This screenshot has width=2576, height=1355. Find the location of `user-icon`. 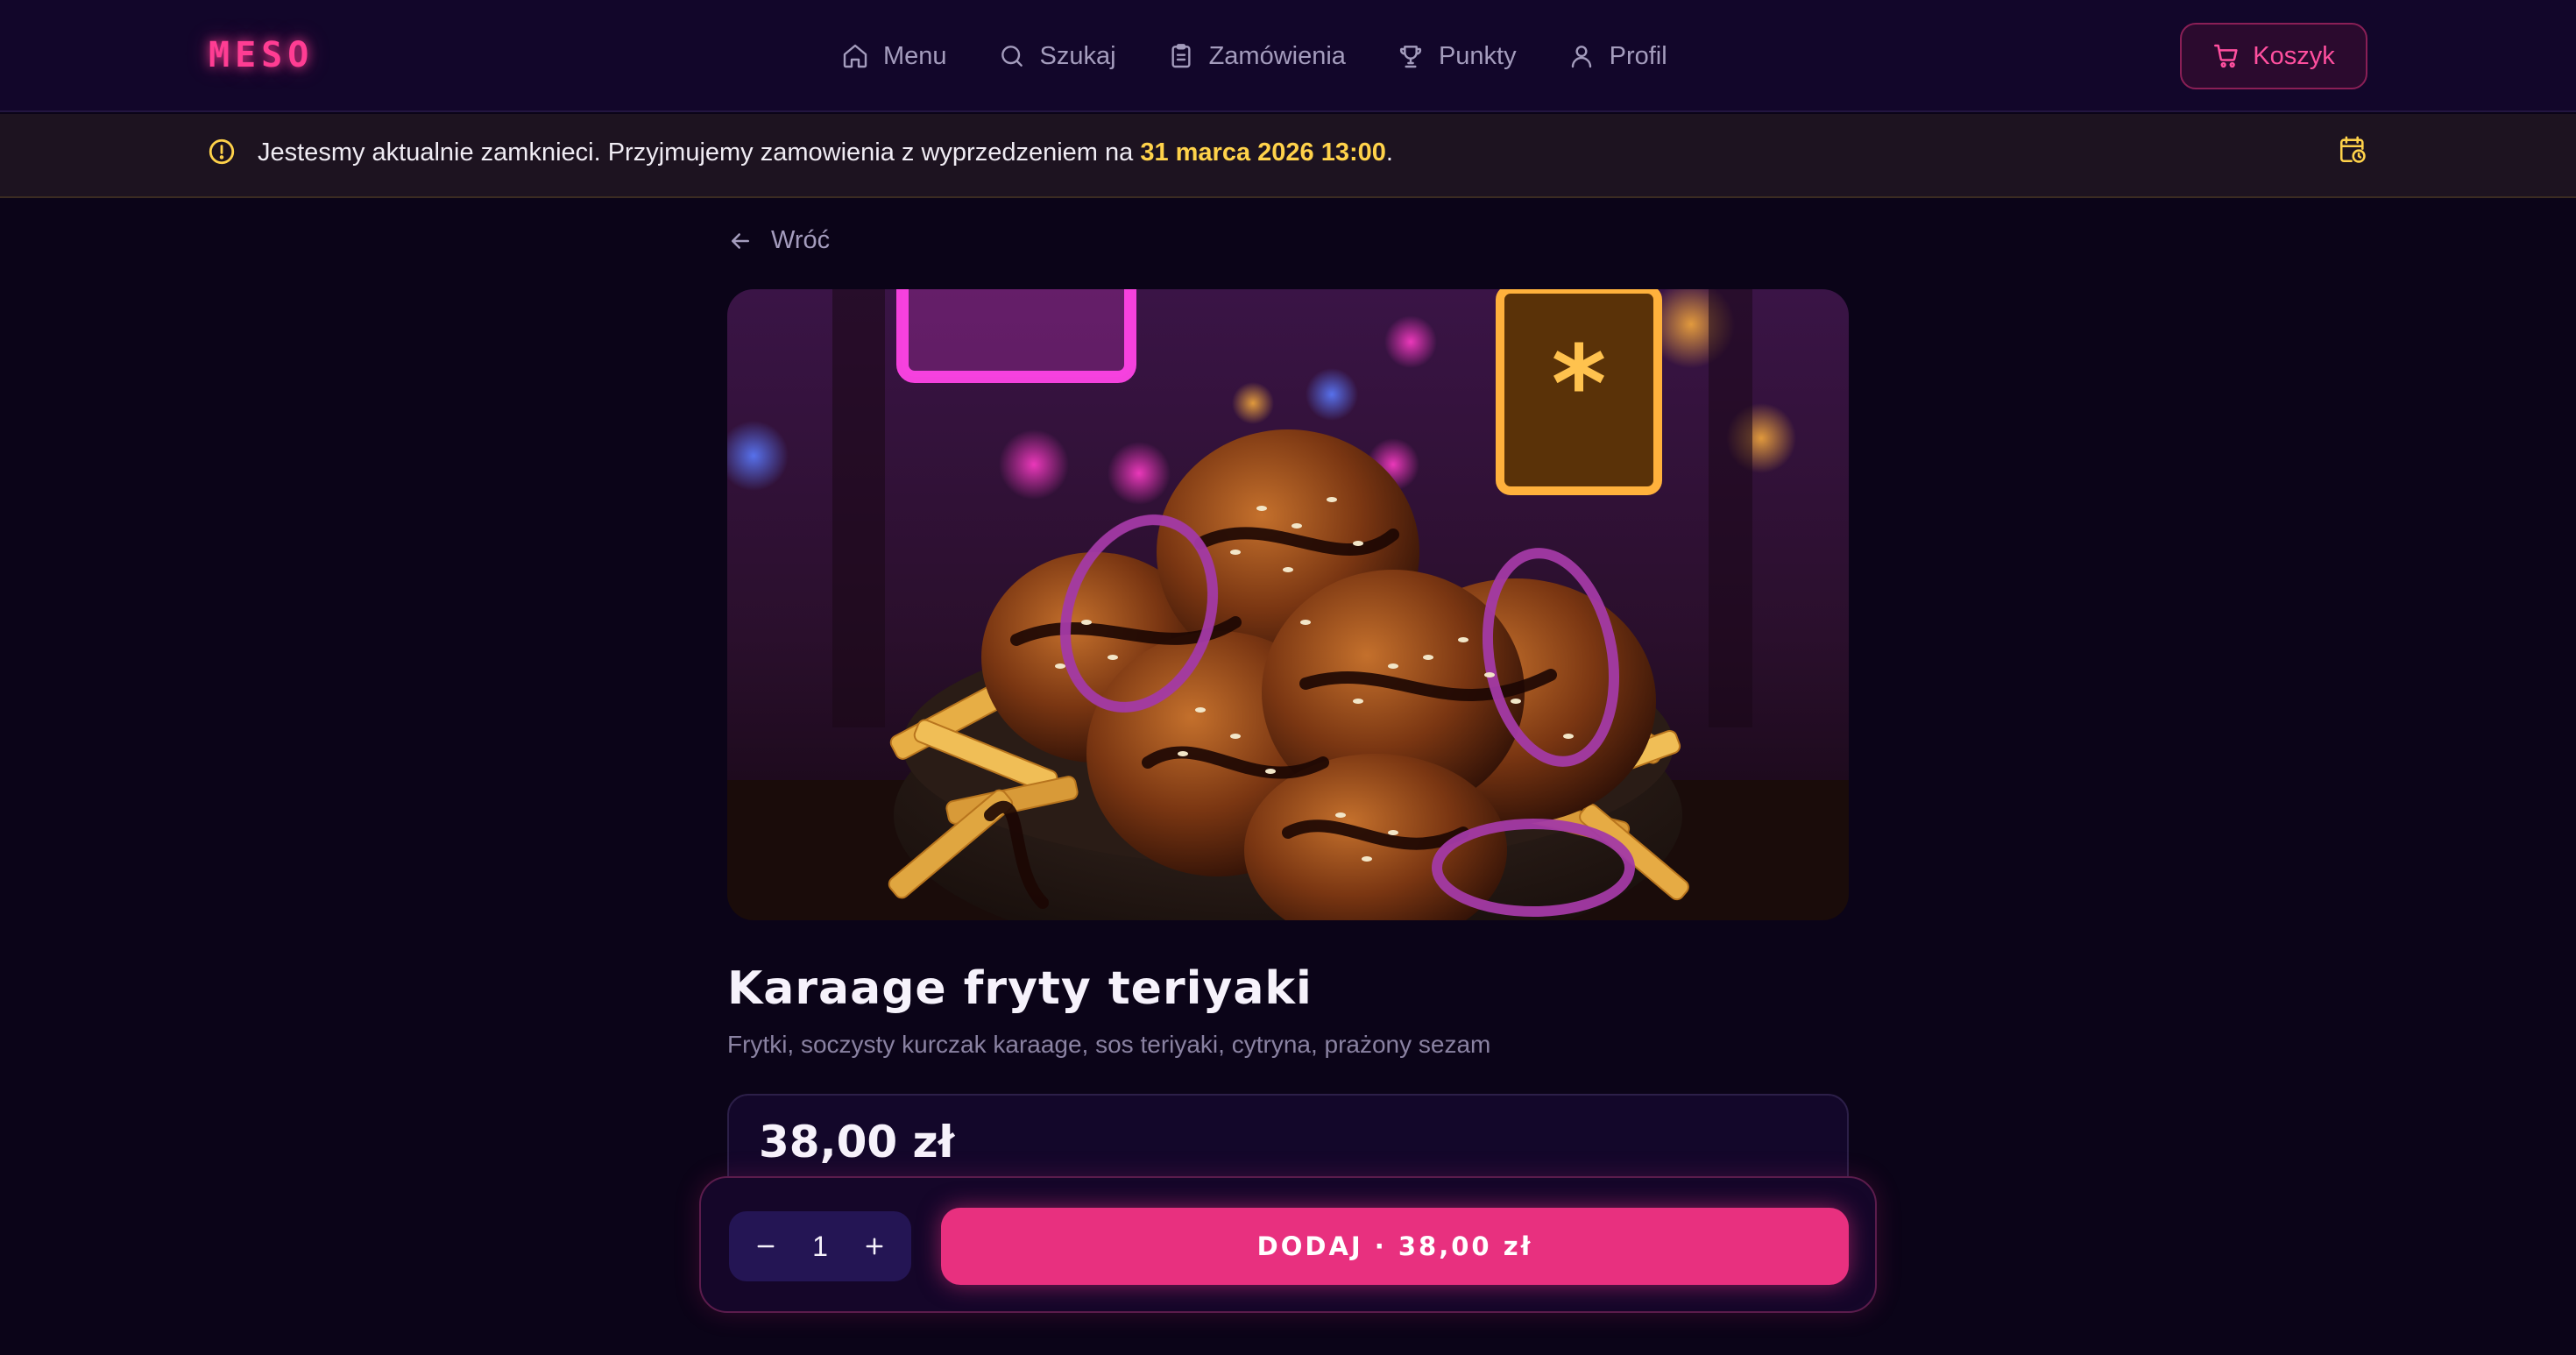

user-icon is located at coordinates (1581, 57).